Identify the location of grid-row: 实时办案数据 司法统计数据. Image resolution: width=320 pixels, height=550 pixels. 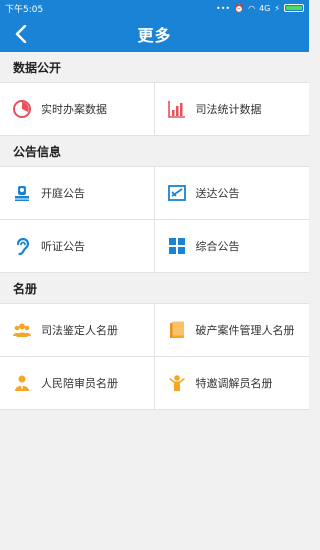
(154, 109).